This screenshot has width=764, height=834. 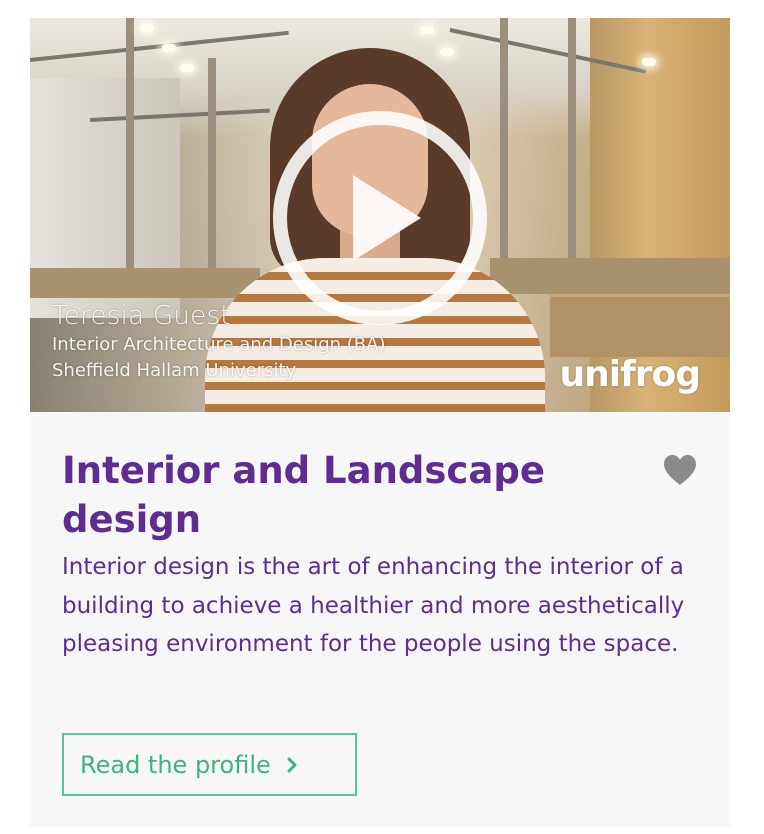 What do you see at coordinates (175, 764) in the screenshot?
I see `read-profile-label: Read the profile` at bounding box center [175, 764].